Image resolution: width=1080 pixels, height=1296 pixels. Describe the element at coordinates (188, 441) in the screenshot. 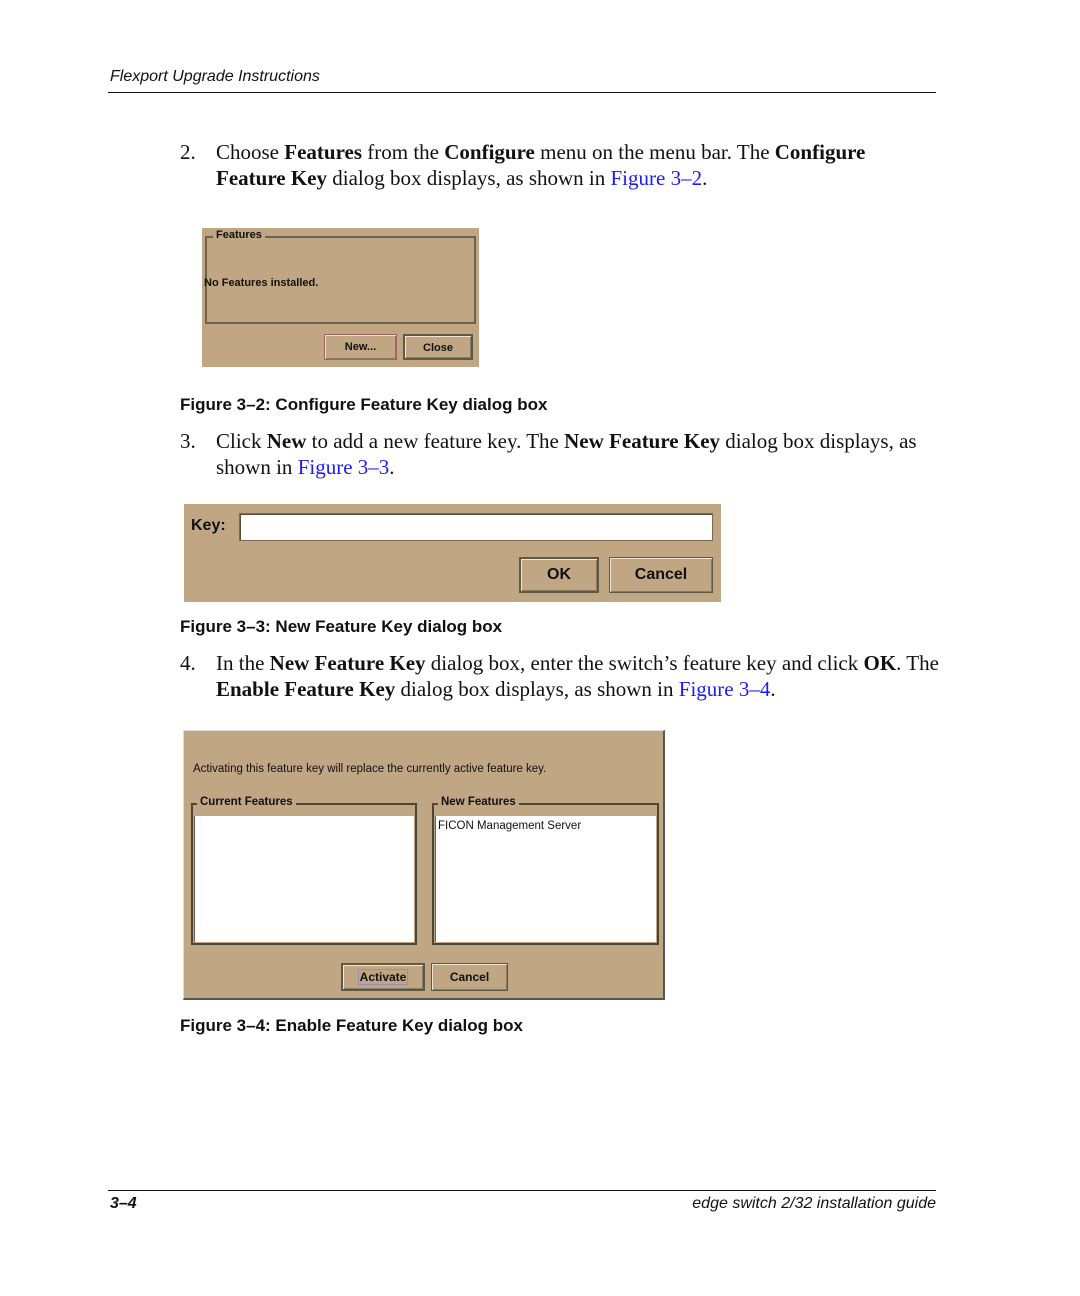

I see `step-number: 3.` at that location.